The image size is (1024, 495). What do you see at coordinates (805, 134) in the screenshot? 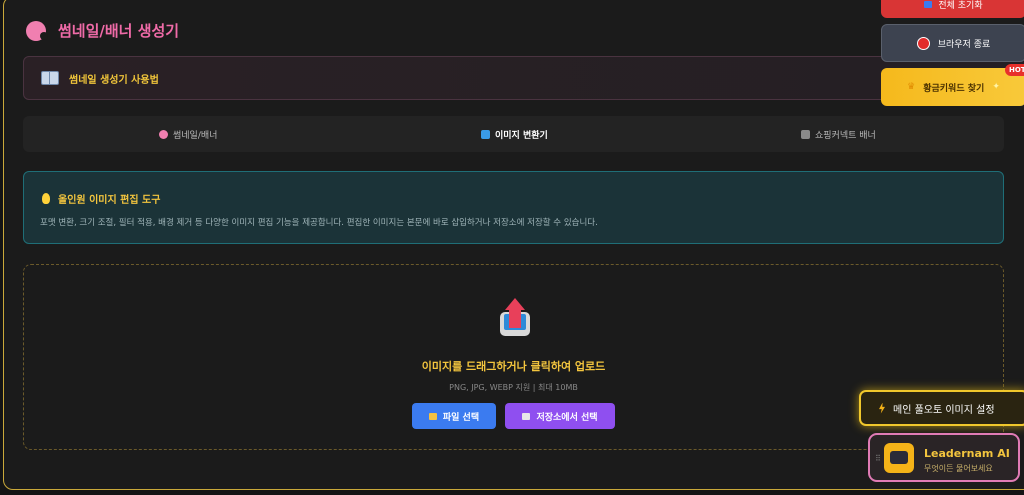
I see `shop-icon` at bounding box center [805, 134].